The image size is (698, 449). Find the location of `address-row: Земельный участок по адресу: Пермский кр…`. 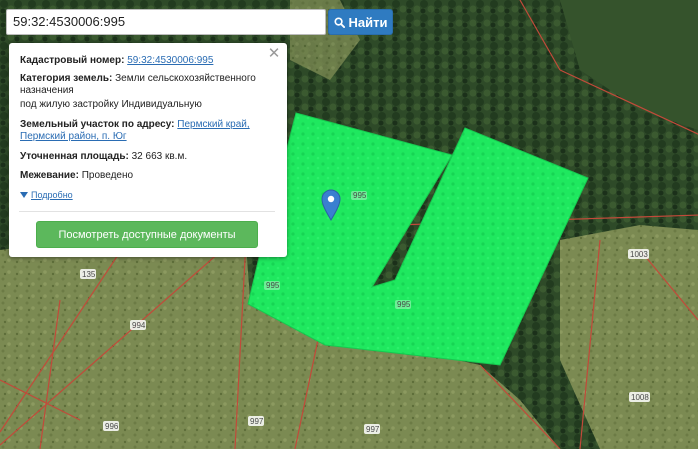

address-row: Земельный участок по адресу: Пермский кр… is located at coordinates (142, 131).